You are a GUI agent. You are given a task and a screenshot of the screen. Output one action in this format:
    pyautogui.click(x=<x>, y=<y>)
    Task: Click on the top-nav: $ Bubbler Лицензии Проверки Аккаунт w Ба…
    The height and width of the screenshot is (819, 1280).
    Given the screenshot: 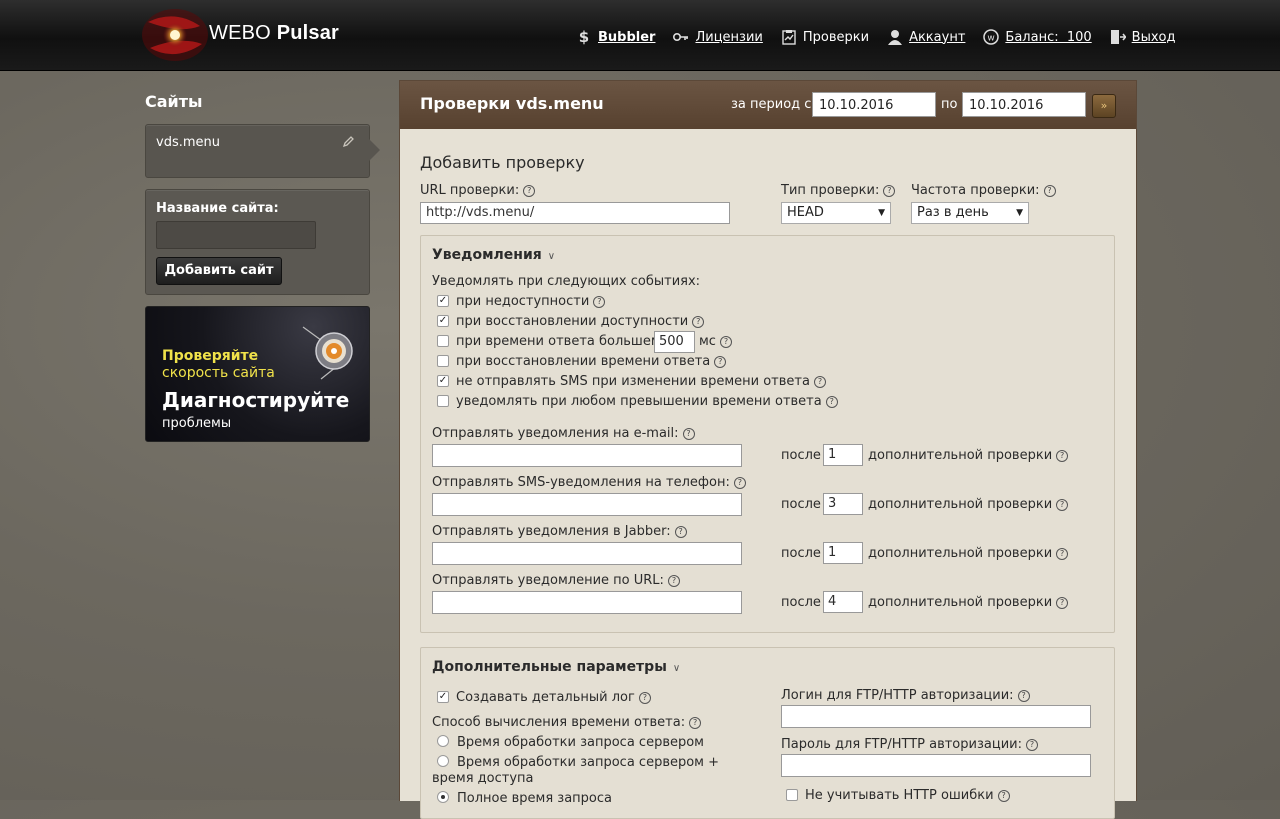 What is the action you would take?
    pyautogui.click(x=885, y=37)
    